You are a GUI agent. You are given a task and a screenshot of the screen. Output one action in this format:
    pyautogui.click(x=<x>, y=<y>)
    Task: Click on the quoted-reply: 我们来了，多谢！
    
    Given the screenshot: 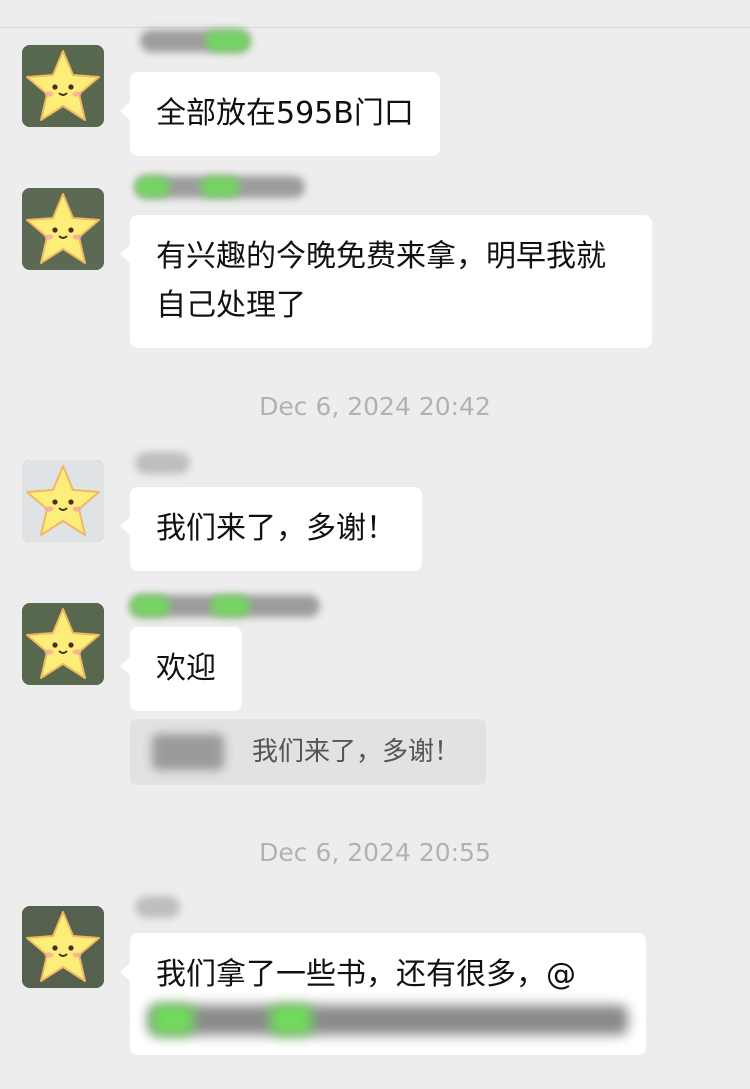 What is the action you would take?
    pyautogui.click(x=308, y=752)
    